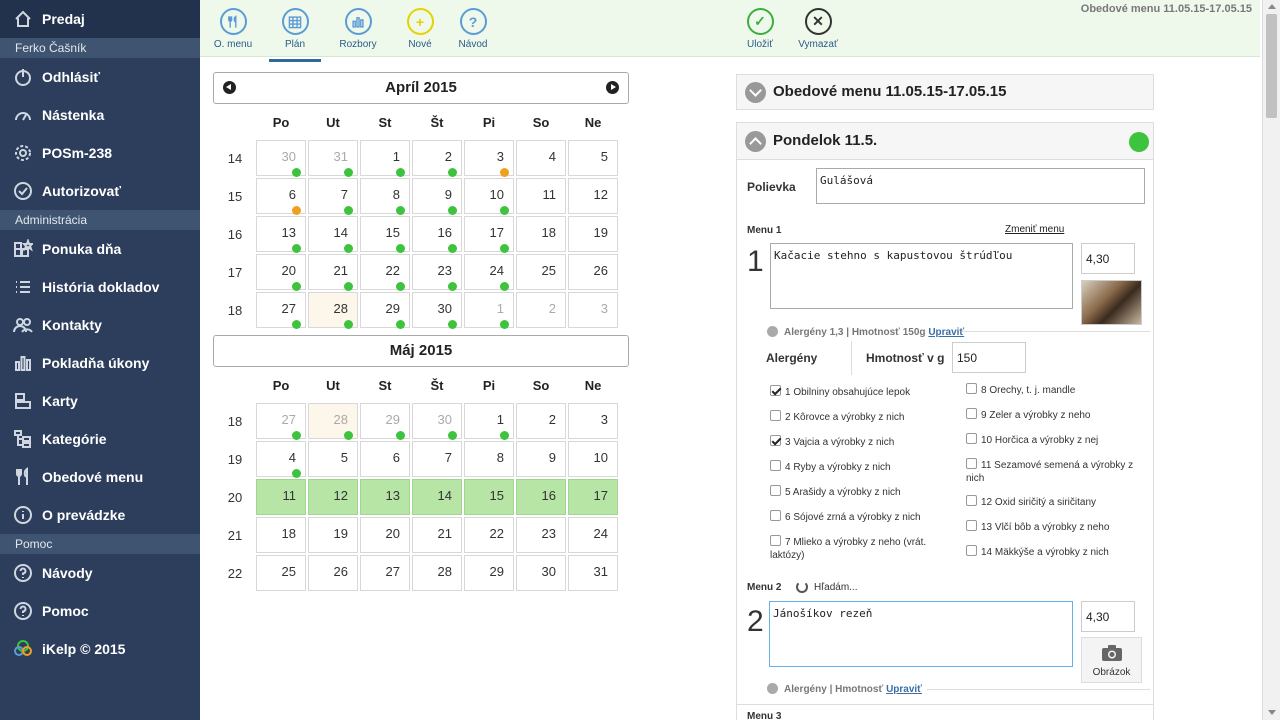  Describe the element at coordinates (1271, 360) in the screenshot. I see `scrollbar` at that location.